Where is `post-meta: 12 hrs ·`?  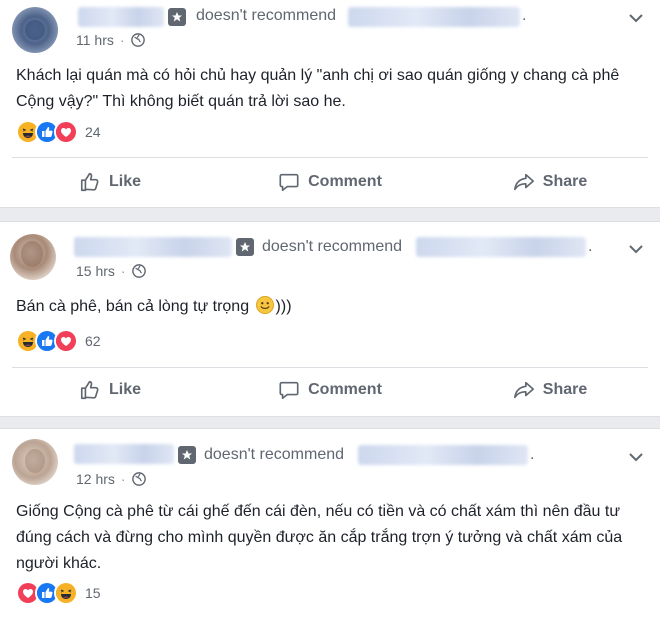 post-meta: 12 hrs · is located at coordinates (111, 479).